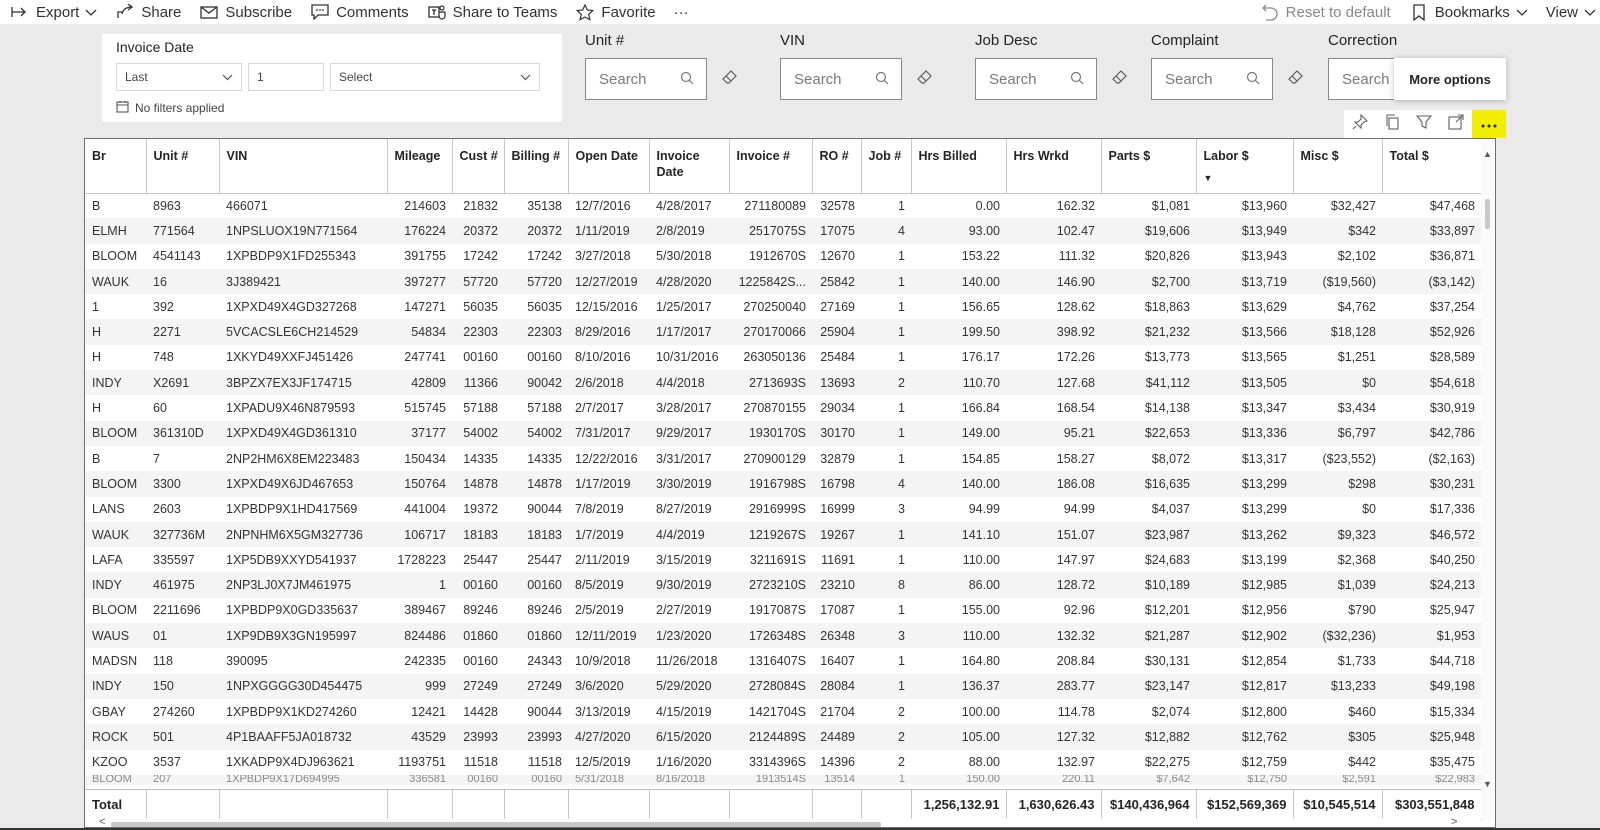 This screenshot has width=1600, height=830. I want to click on column-header: Invoice #, so click(771, 166).